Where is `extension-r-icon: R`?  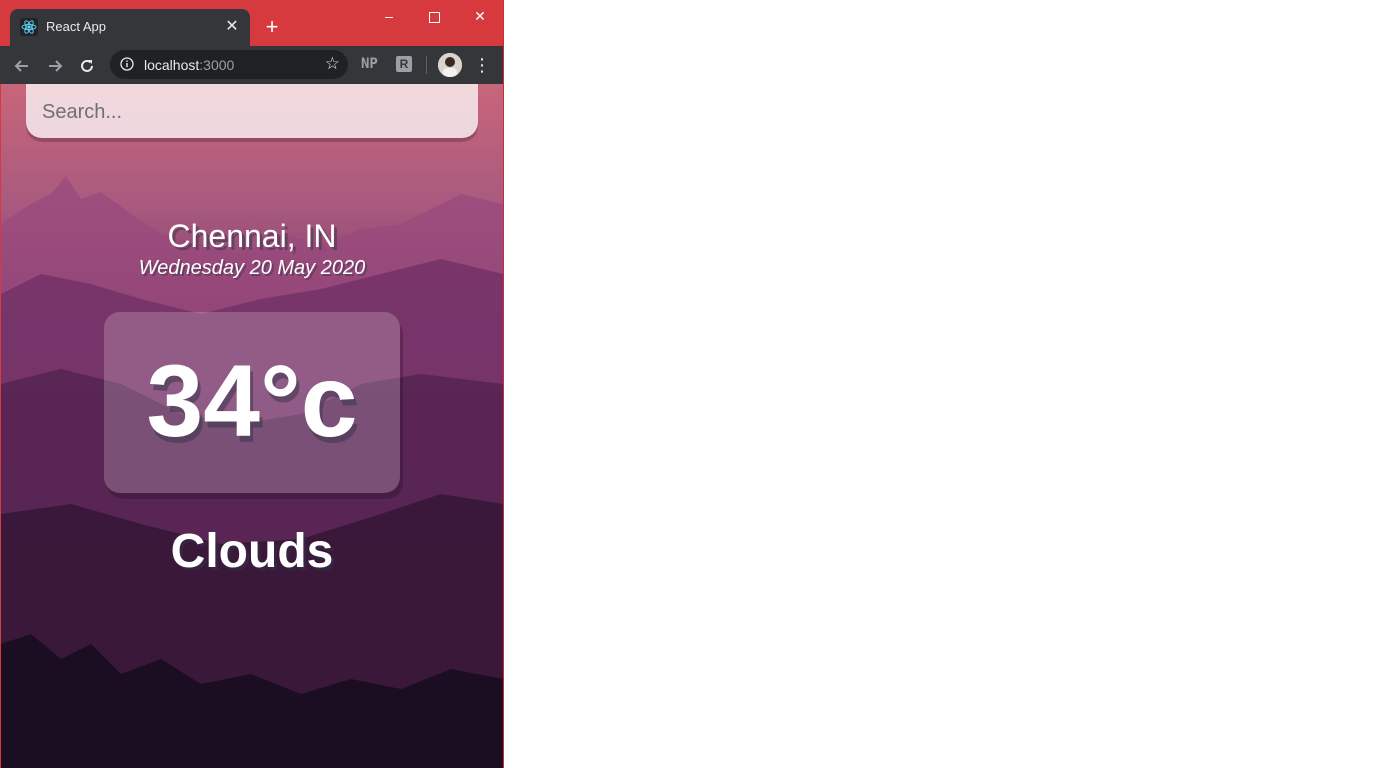 extension-r-icon: R is located at coordinates (404, 64).